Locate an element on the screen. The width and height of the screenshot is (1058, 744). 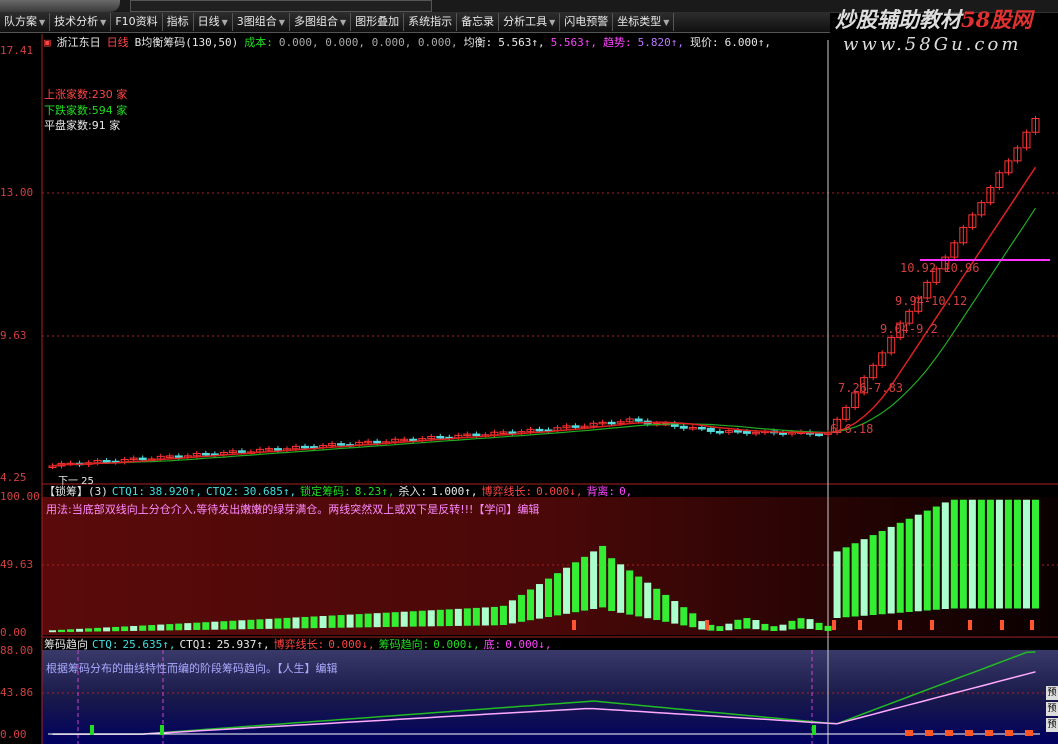
right-tab-1: 预 is located at coordinates (1052, 693).